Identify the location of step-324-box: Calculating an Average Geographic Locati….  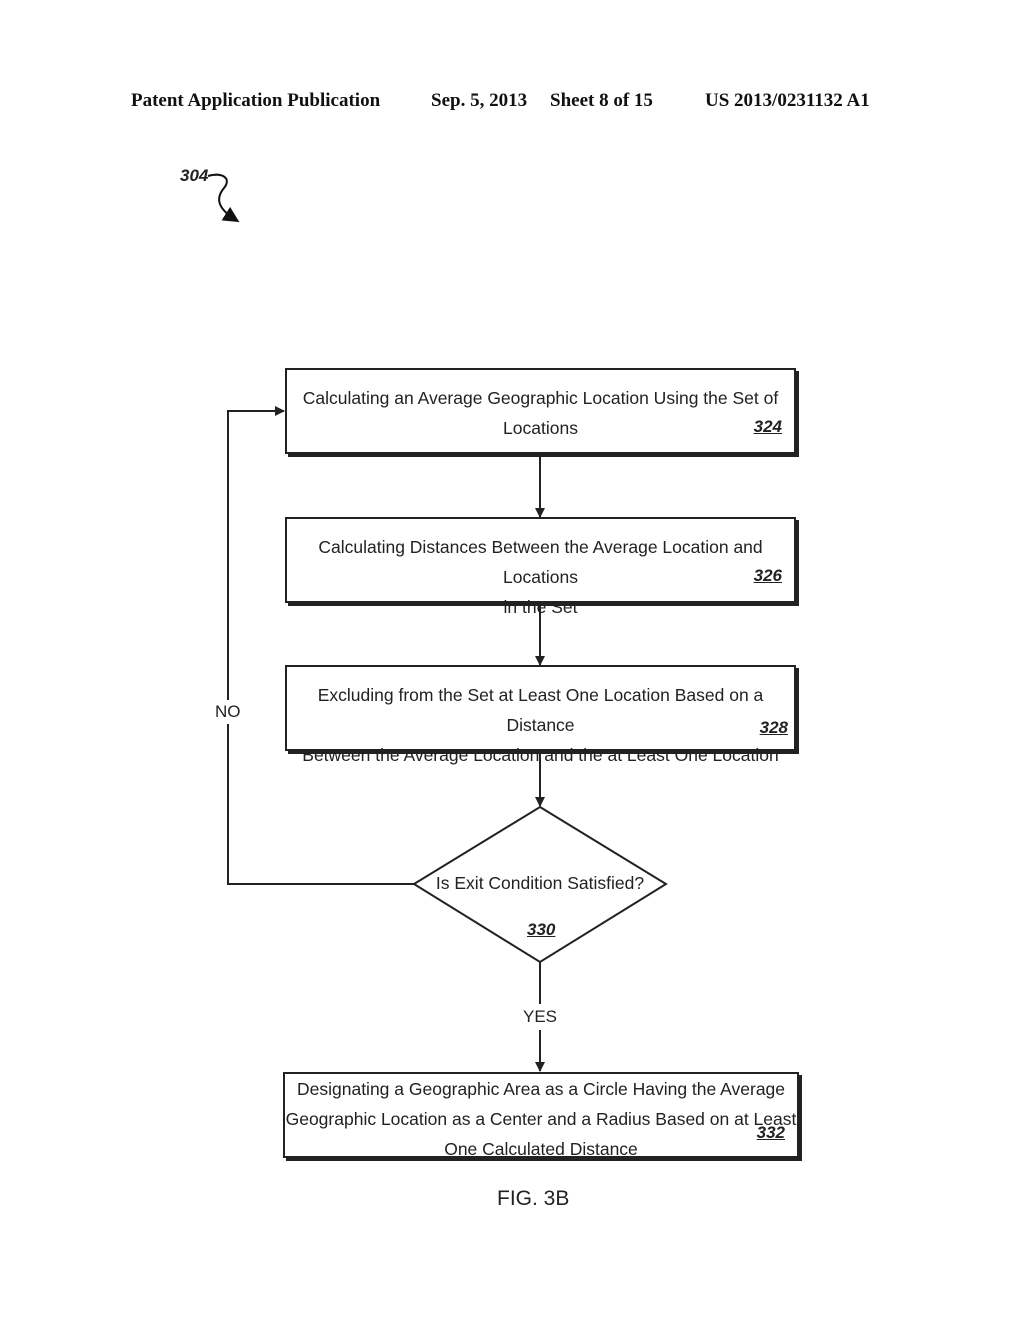
(540, 411).